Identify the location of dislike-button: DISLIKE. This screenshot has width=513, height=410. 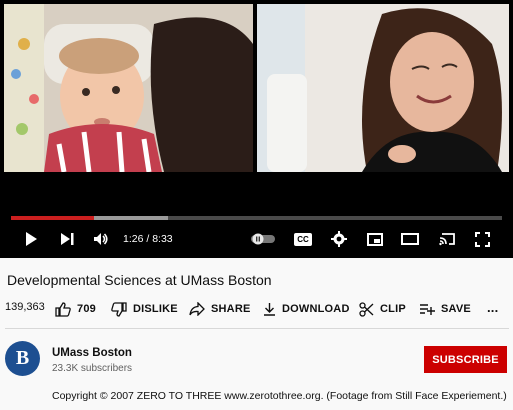
(144, 309).